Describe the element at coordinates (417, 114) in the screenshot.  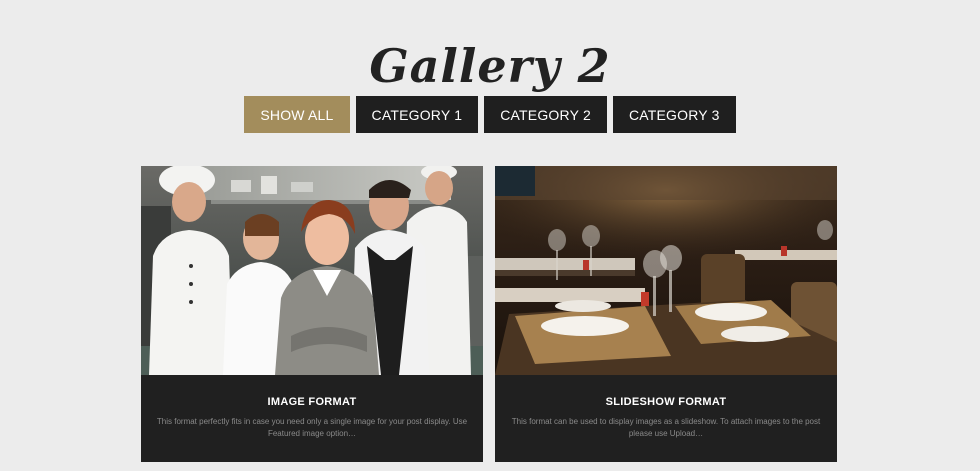
I see `filter-category-1-button: CATEGORY 1` at that location.